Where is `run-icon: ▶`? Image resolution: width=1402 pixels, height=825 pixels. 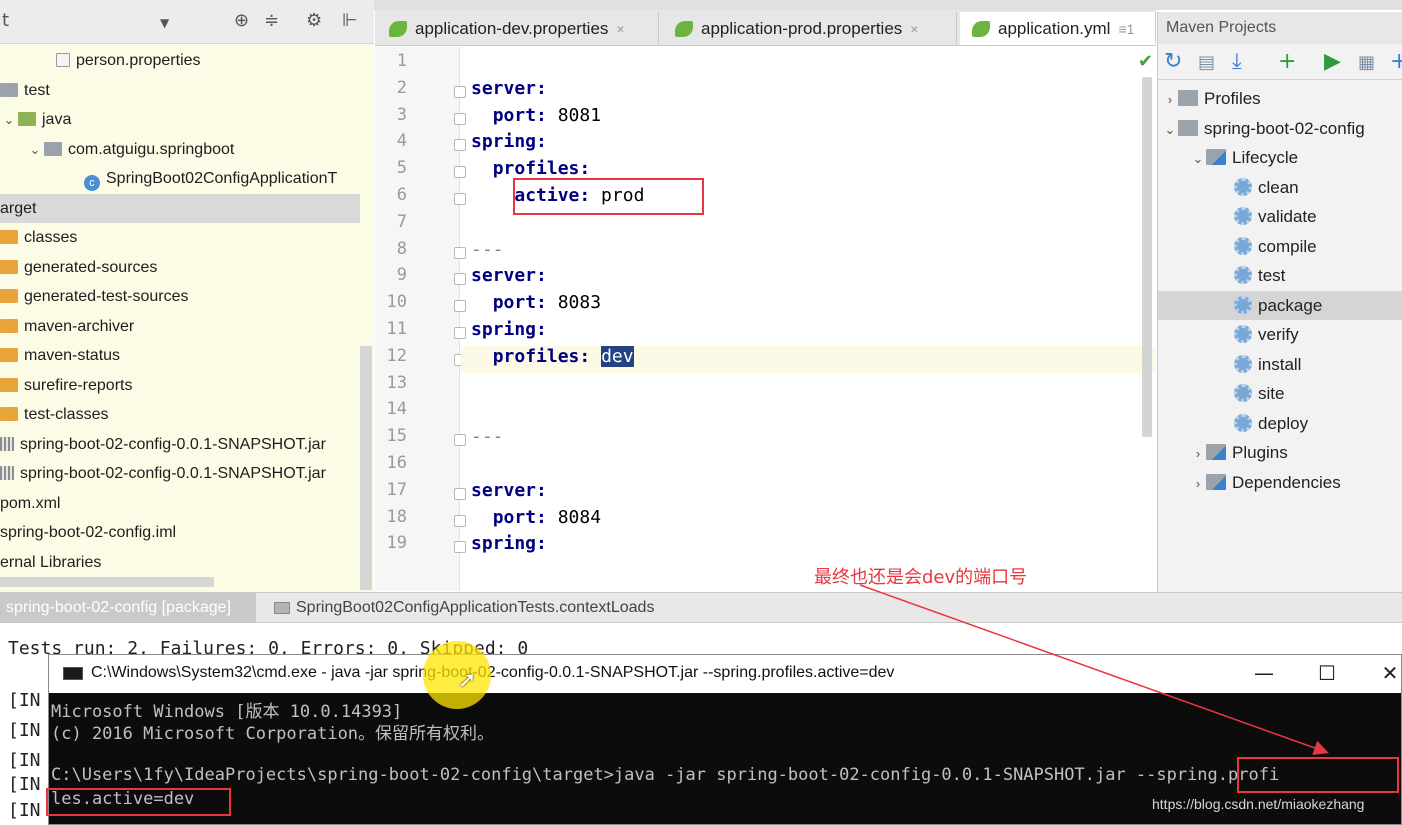 run-icon: ▶ is located at coordinates (1332, 61).